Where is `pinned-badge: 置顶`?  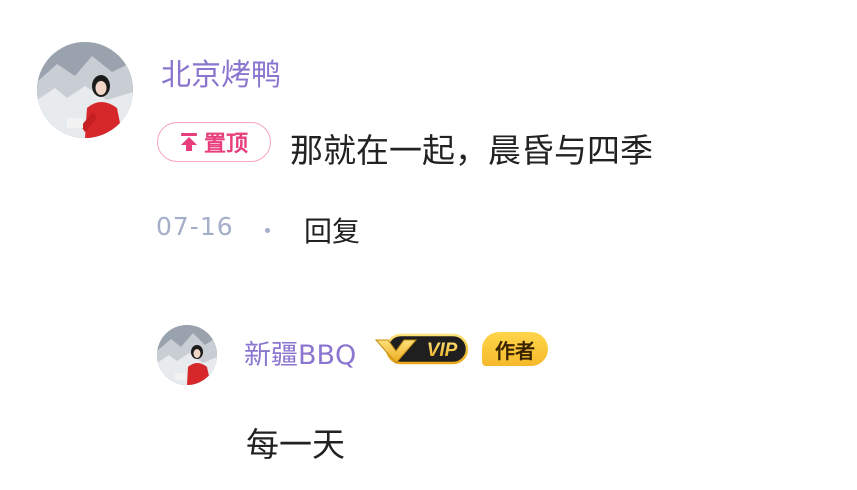 pinned-badge: 置顶 is located at coordinates (214, 142).